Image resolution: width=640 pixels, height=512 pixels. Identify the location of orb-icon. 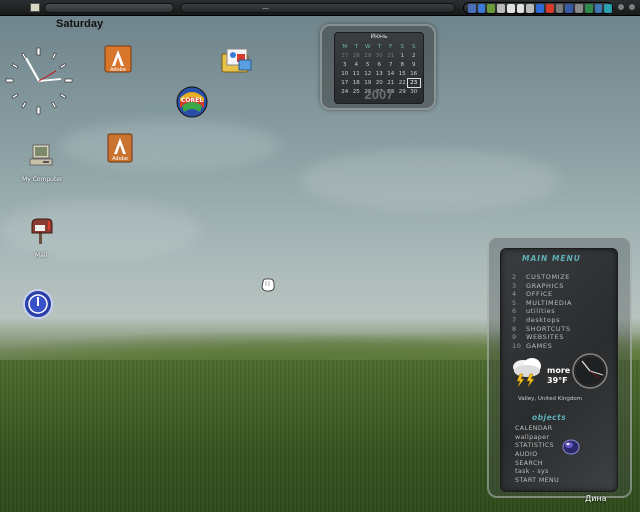
(571, 447).